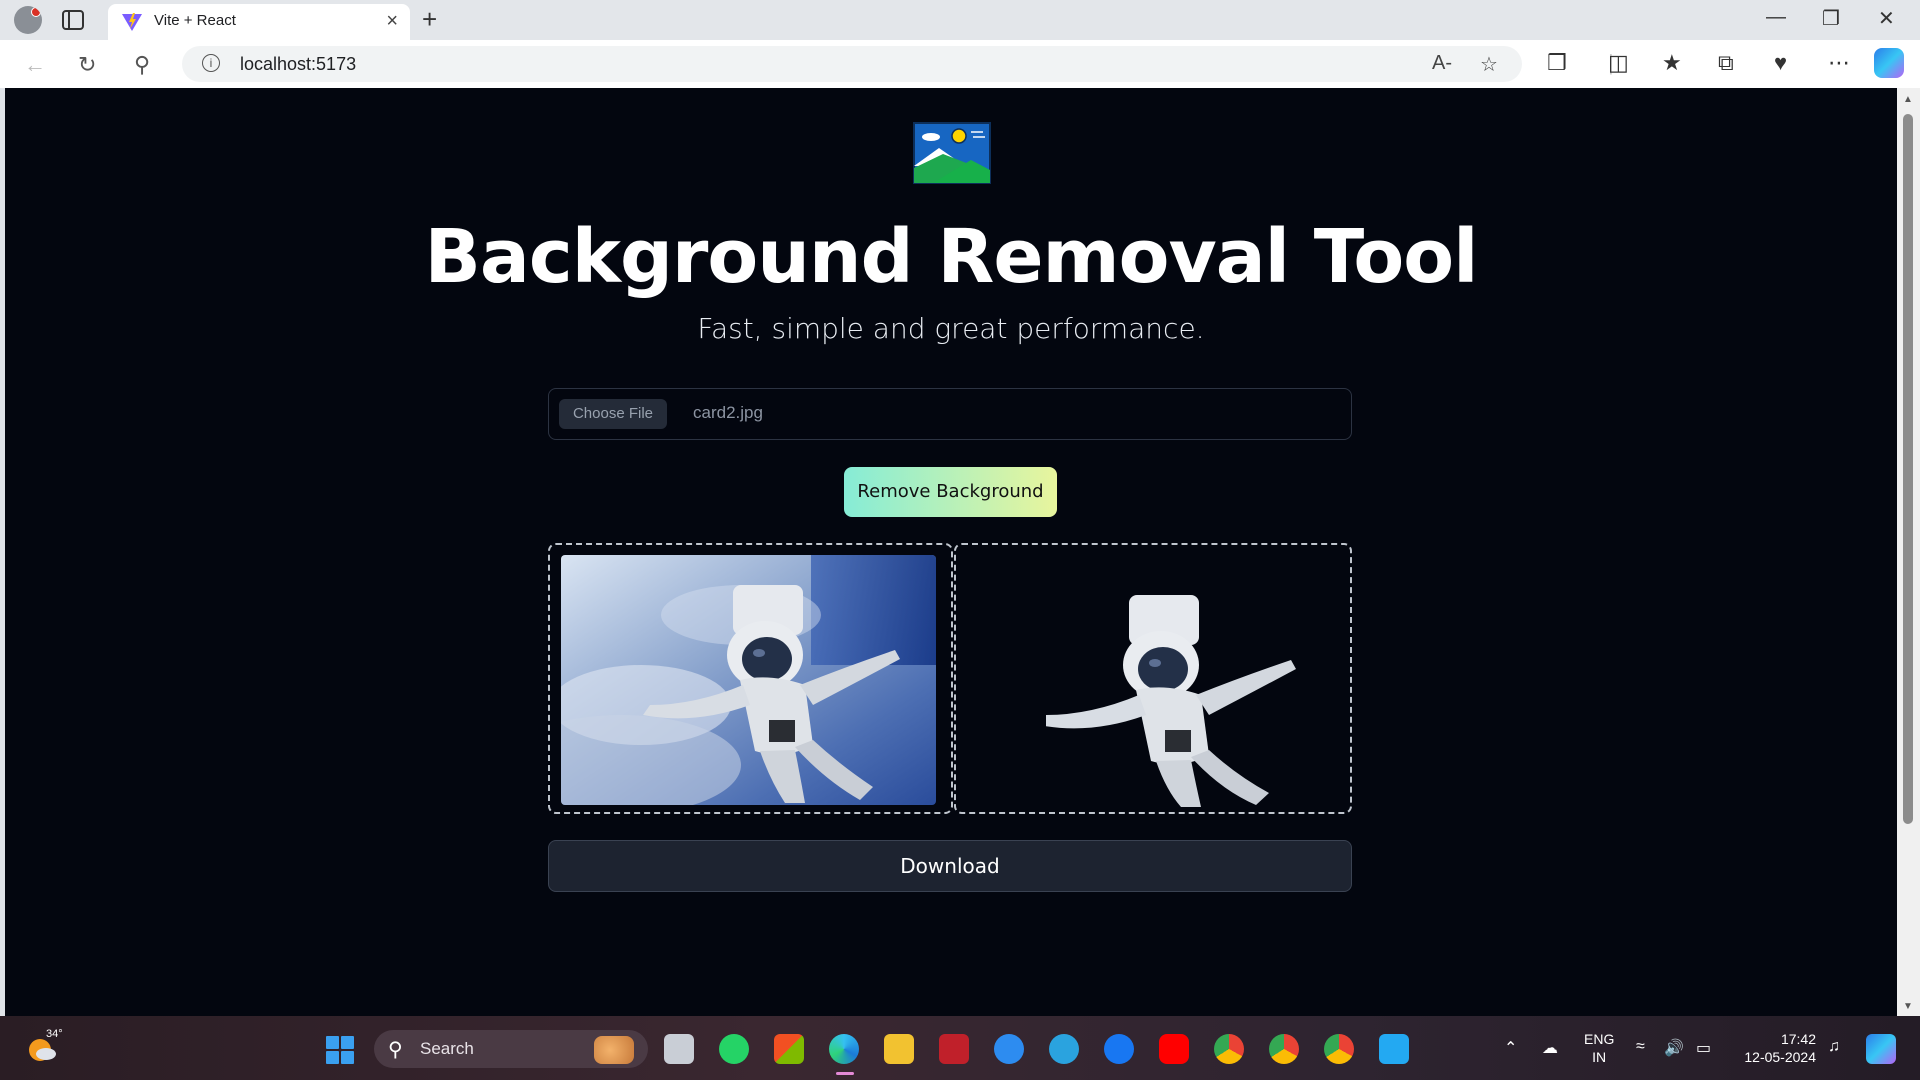 The width and height of the screenshot is (1920, 1080). I want to click on active-app-indicator, so click(845, 1073).